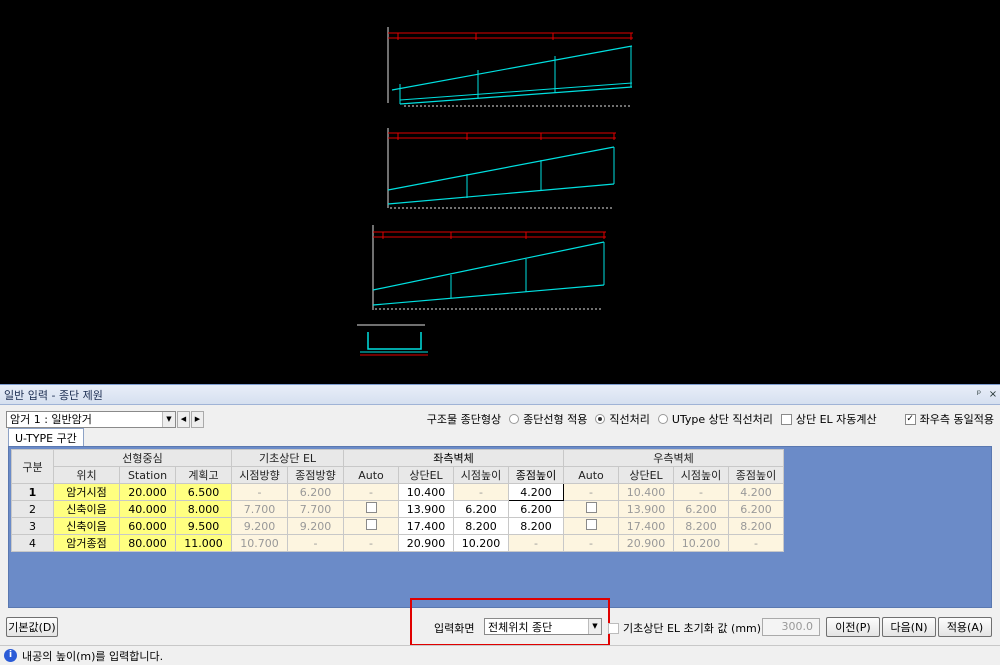  What do you see at coordinates (536, 509) in the screenshot?
I see `cell-left-end-h: 6.200` at bounding box center [536, 509].